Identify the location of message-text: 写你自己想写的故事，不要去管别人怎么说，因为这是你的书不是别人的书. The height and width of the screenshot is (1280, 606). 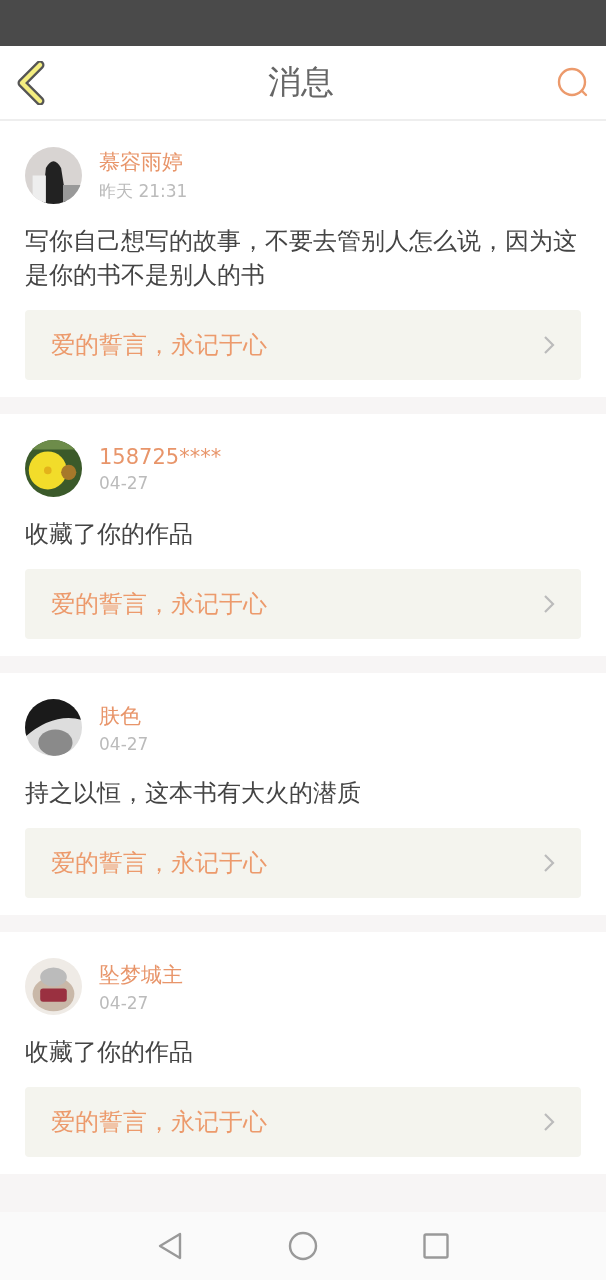
(301, 258).